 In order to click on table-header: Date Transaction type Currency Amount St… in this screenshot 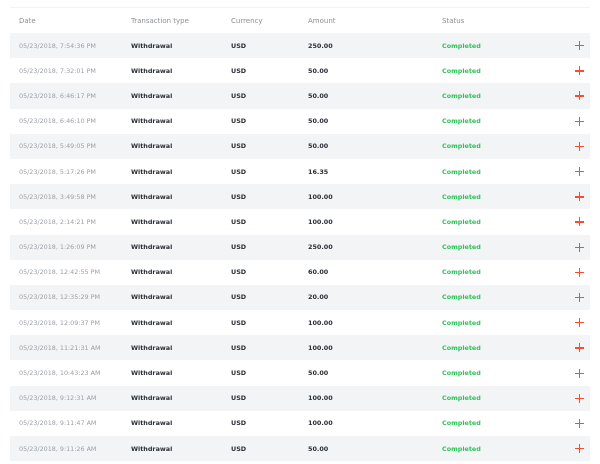, I will do `click(300, 20)`.